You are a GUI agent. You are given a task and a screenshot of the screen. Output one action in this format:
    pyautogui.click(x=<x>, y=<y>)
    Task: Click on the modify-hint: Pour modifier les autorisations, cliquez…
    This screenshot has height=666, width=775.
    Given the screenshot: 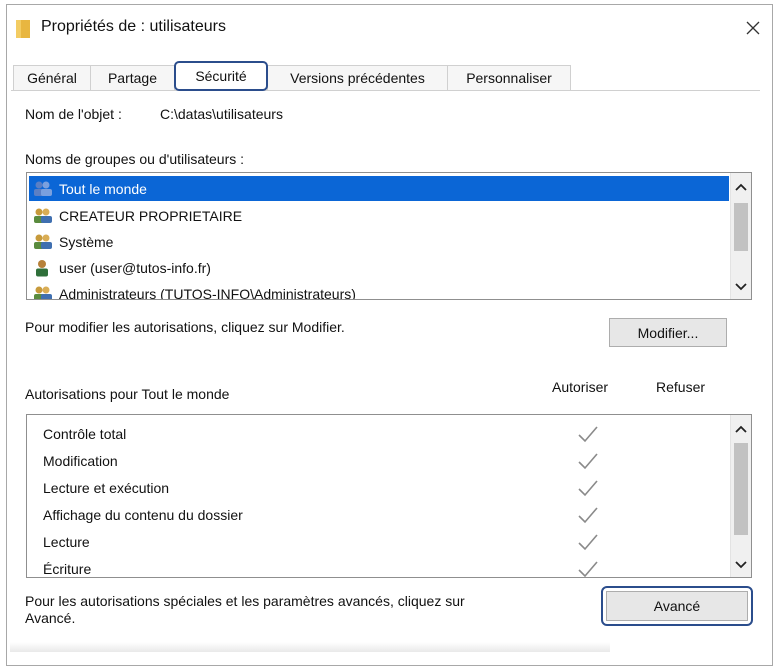 What is the action you would take?
    pyautogui.click(x=185, y=327)
    